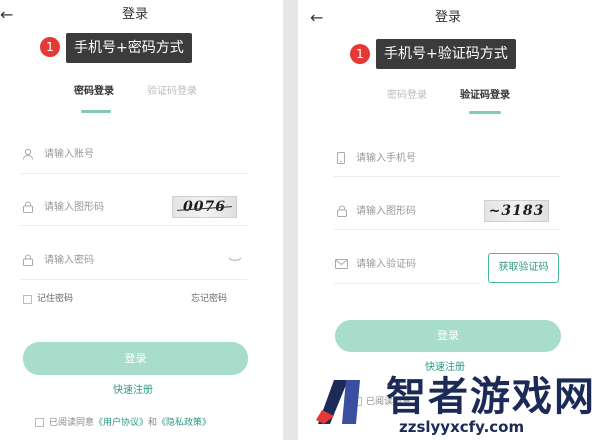 This screenshot has width=594, height=440. I want to click on agree-prefix: 已阅读同意, so click(72, 423).